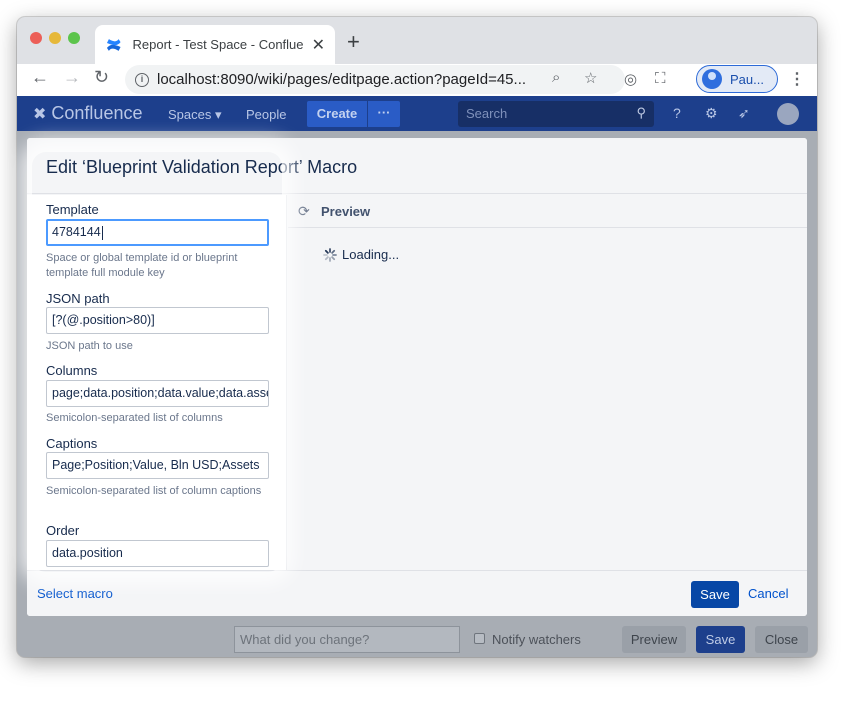  I want to click on chevron-down-icon: ▾, so click(218, 114).